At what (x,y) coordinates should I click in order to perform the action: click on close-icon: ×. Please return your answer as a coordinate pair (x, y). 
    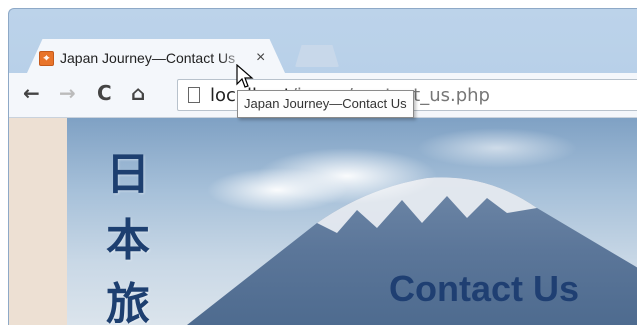
    Looking at the image, I should click on (260, 58).